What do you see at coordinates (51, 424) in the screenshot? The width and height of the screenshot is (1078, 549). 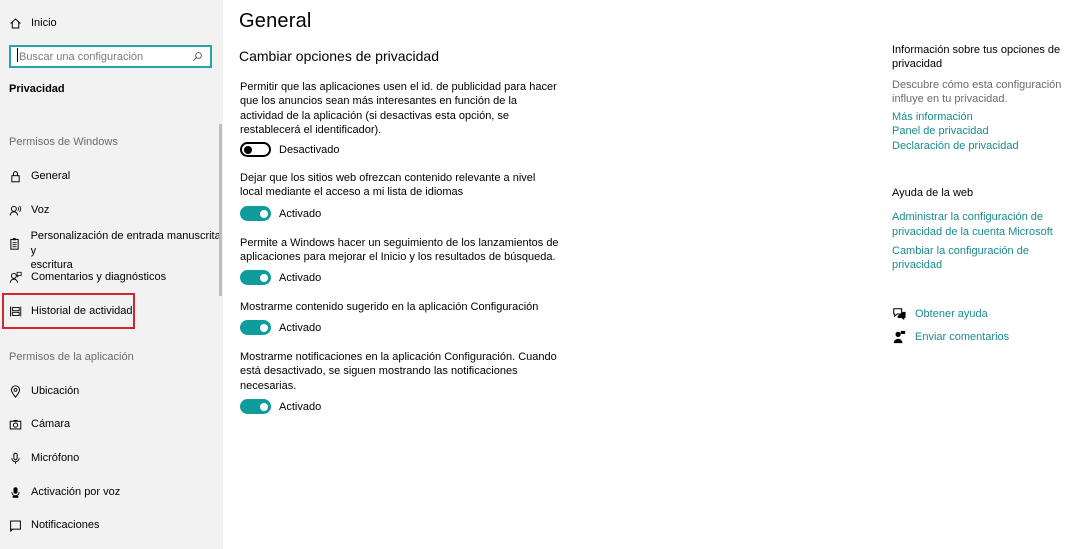 I see `sidebar-item-label: Cámara` at bounding box center [51, 424].